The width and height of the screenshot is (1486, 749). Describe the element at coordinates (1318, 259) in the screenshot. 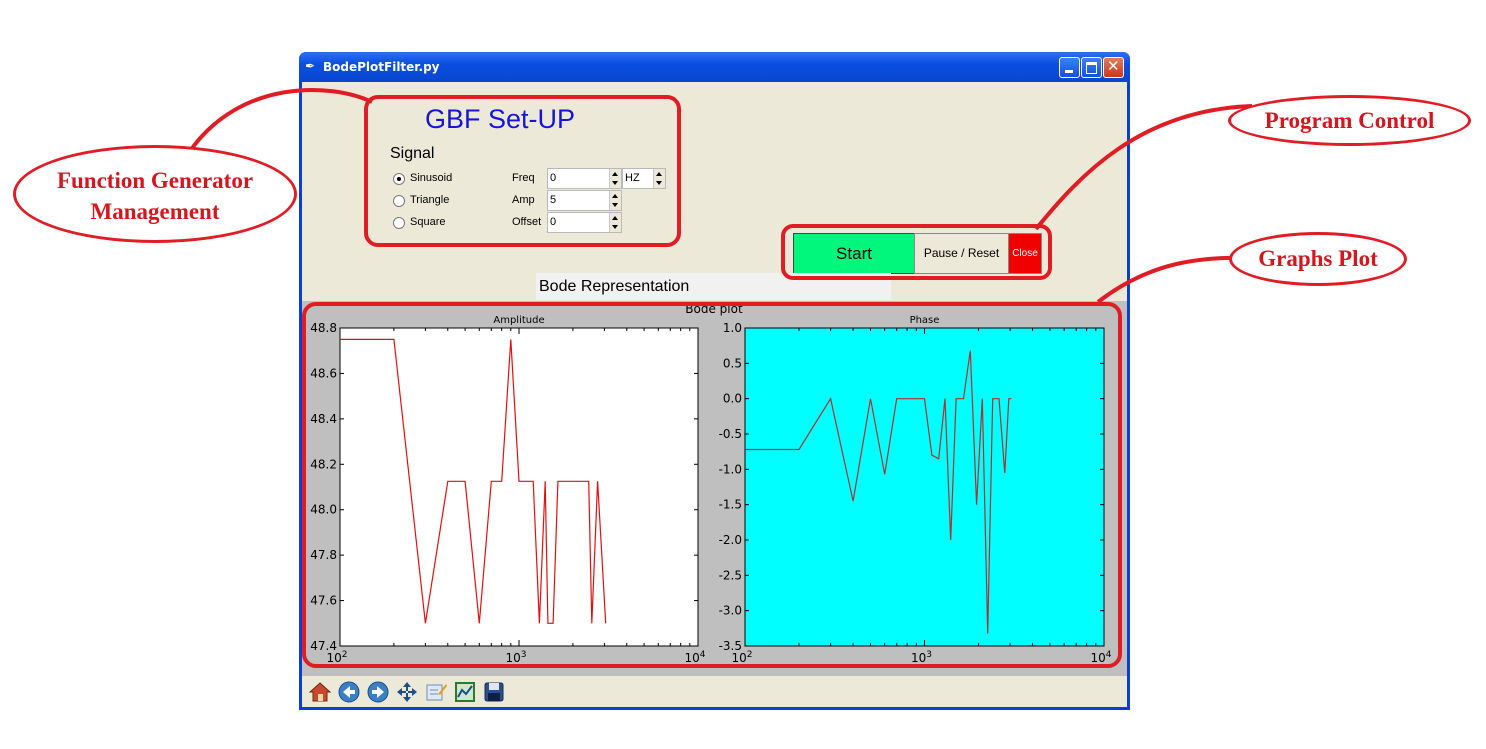

I see `callout-graphs-plot: Graphs Plot` at that location.